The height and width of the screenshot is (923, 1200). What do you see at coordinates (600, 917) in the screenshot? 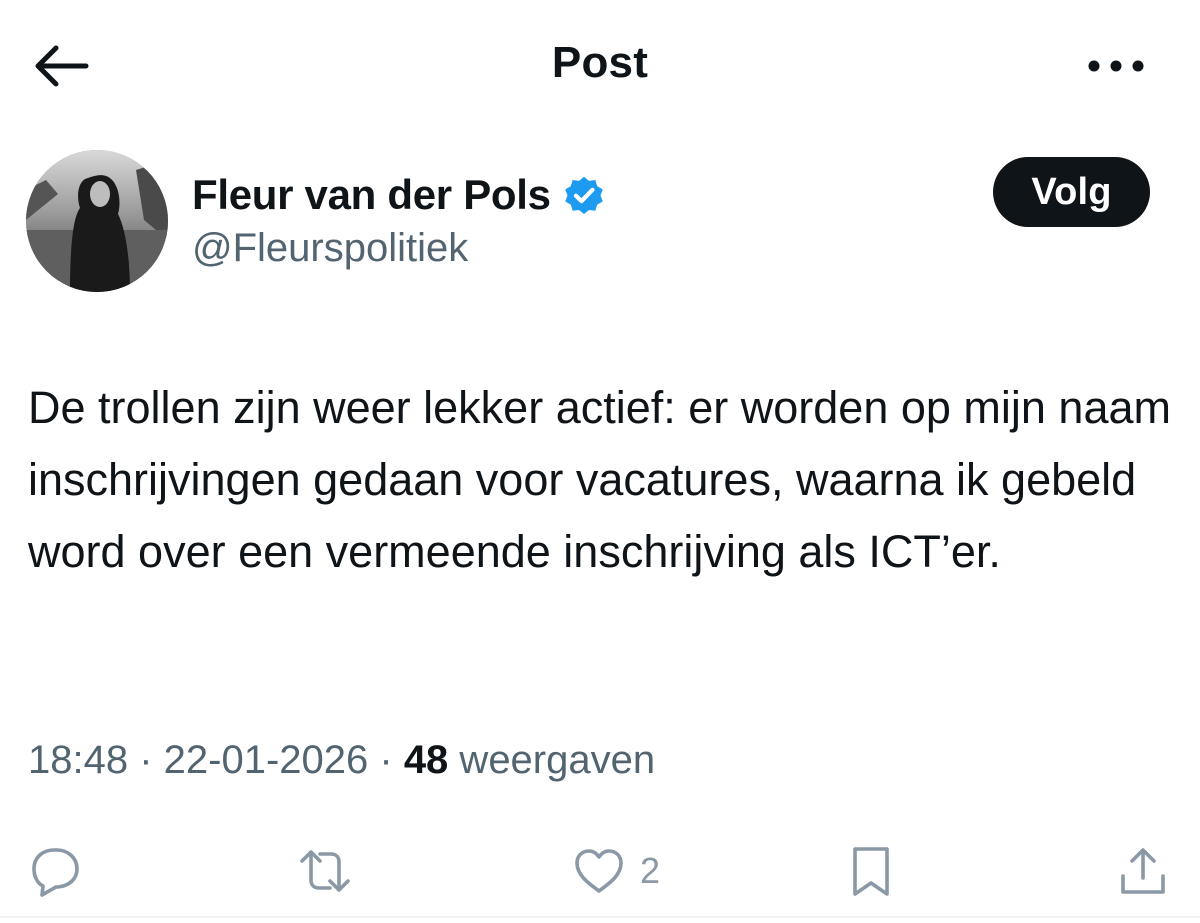
I see `divider` at bounding box center [600, 917].